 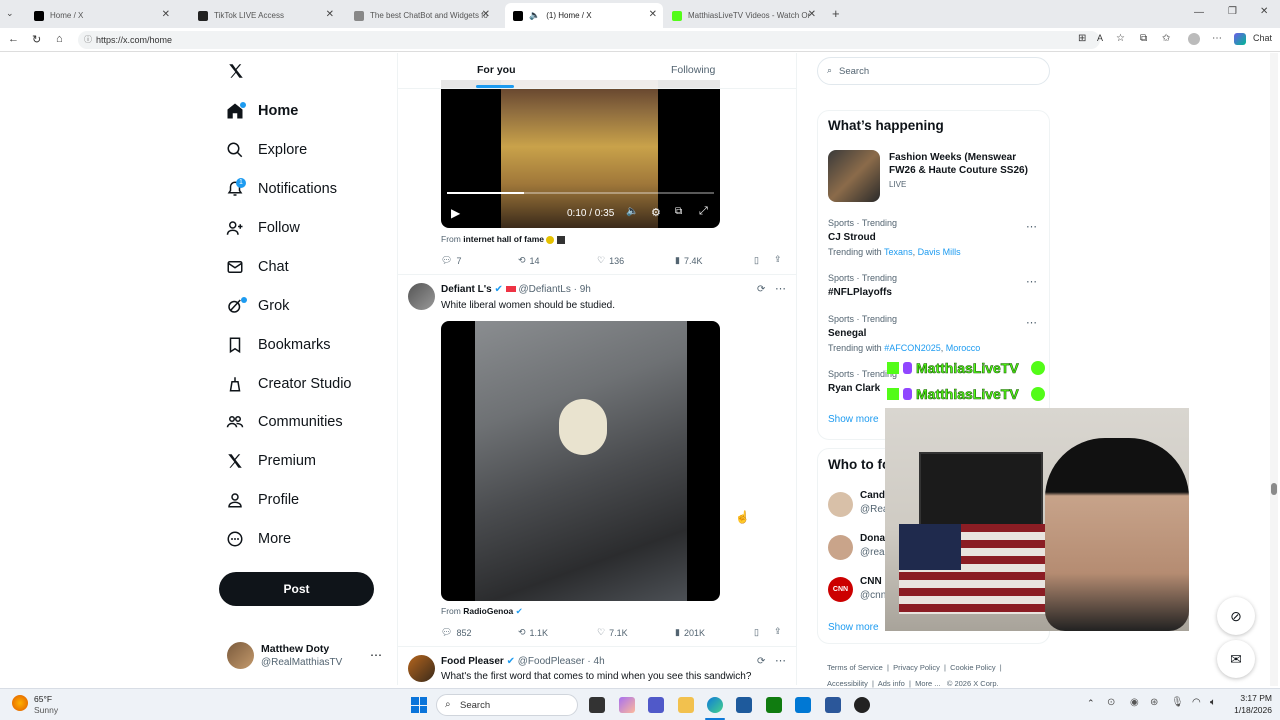 What do you see at coordinates (743, 15) in the screenshot?
I see `browser-tab: MatthiasLiveTV Videos - Watch Or ✕` at bounding box center [743, 15].